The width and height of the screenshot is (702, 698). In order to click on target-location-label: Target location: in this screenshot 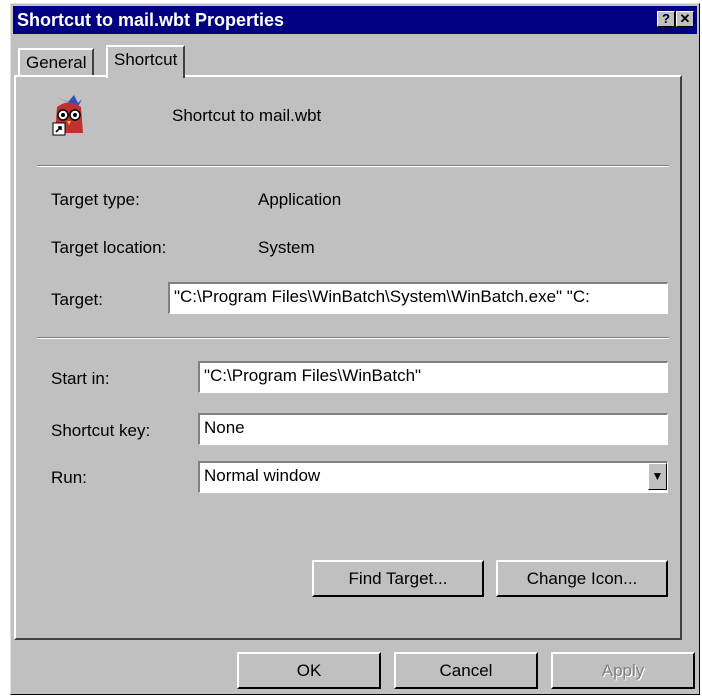, I will do `click(109, 247)`.